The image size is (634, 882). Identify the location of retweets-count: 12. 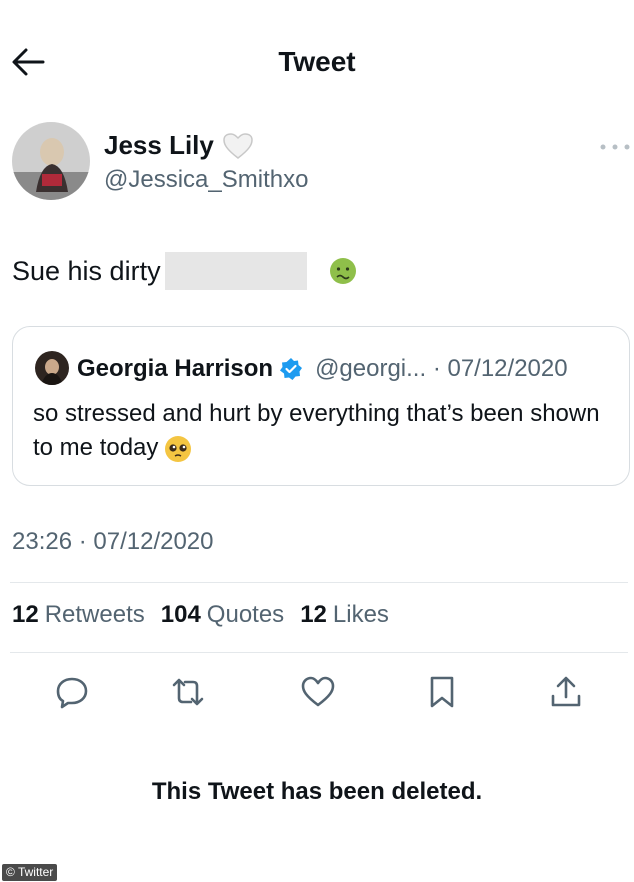
(25, 614).